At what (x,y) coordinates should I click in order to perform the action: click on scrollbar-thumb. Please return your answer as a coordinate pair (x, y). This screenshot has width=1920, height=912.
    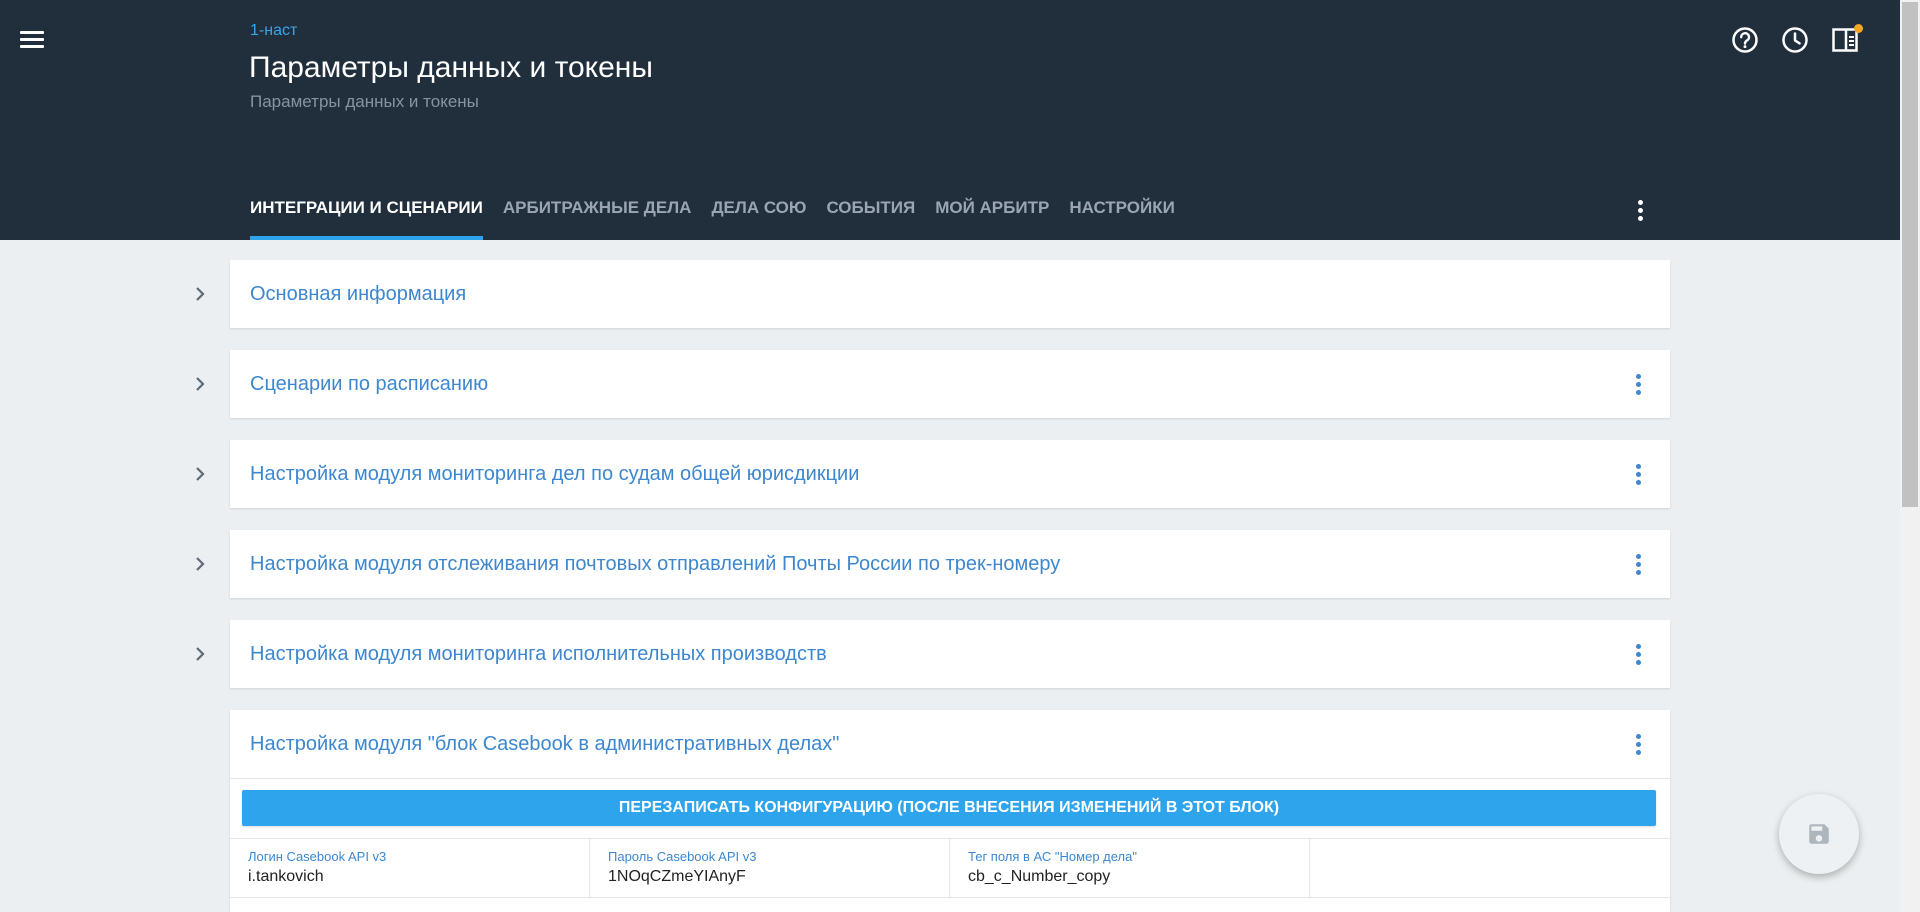
    Looking at the image, I should click on (1910, 254).